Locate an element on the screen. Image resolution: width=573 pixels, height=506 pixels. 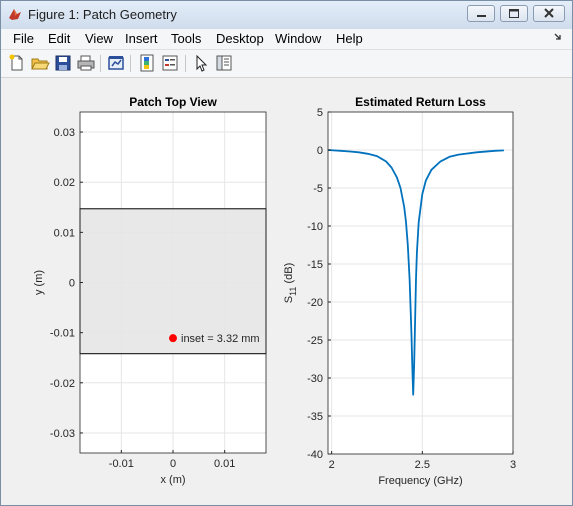
patch-x-tick-label: -0.01 is located at coordinates (121, 464).